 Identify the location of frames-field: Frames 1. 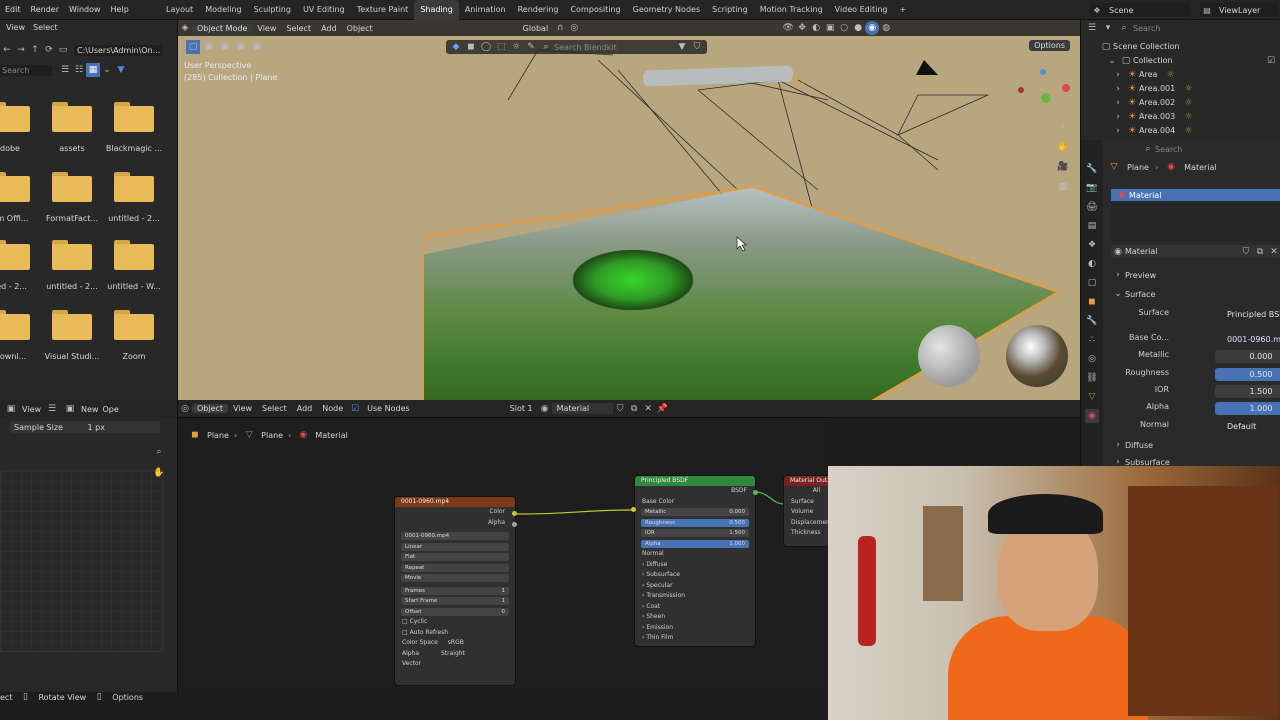
(455, 590).